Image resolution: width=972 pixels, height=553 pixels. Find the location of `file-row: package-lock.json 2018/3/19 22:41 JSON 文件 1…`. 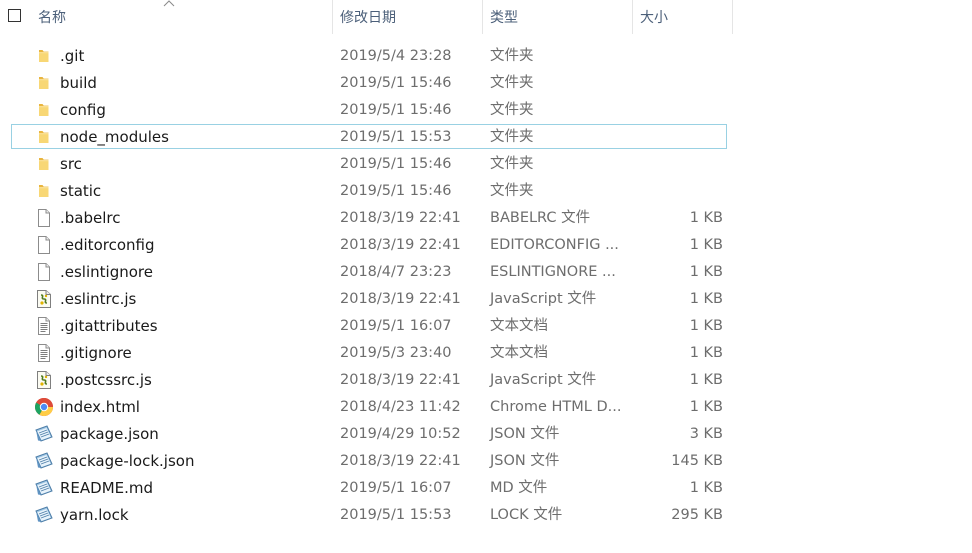

file-row: package-lock.json 2018/3/19 22:41 JSON 文件 1… is located at coordinates (486, 461).